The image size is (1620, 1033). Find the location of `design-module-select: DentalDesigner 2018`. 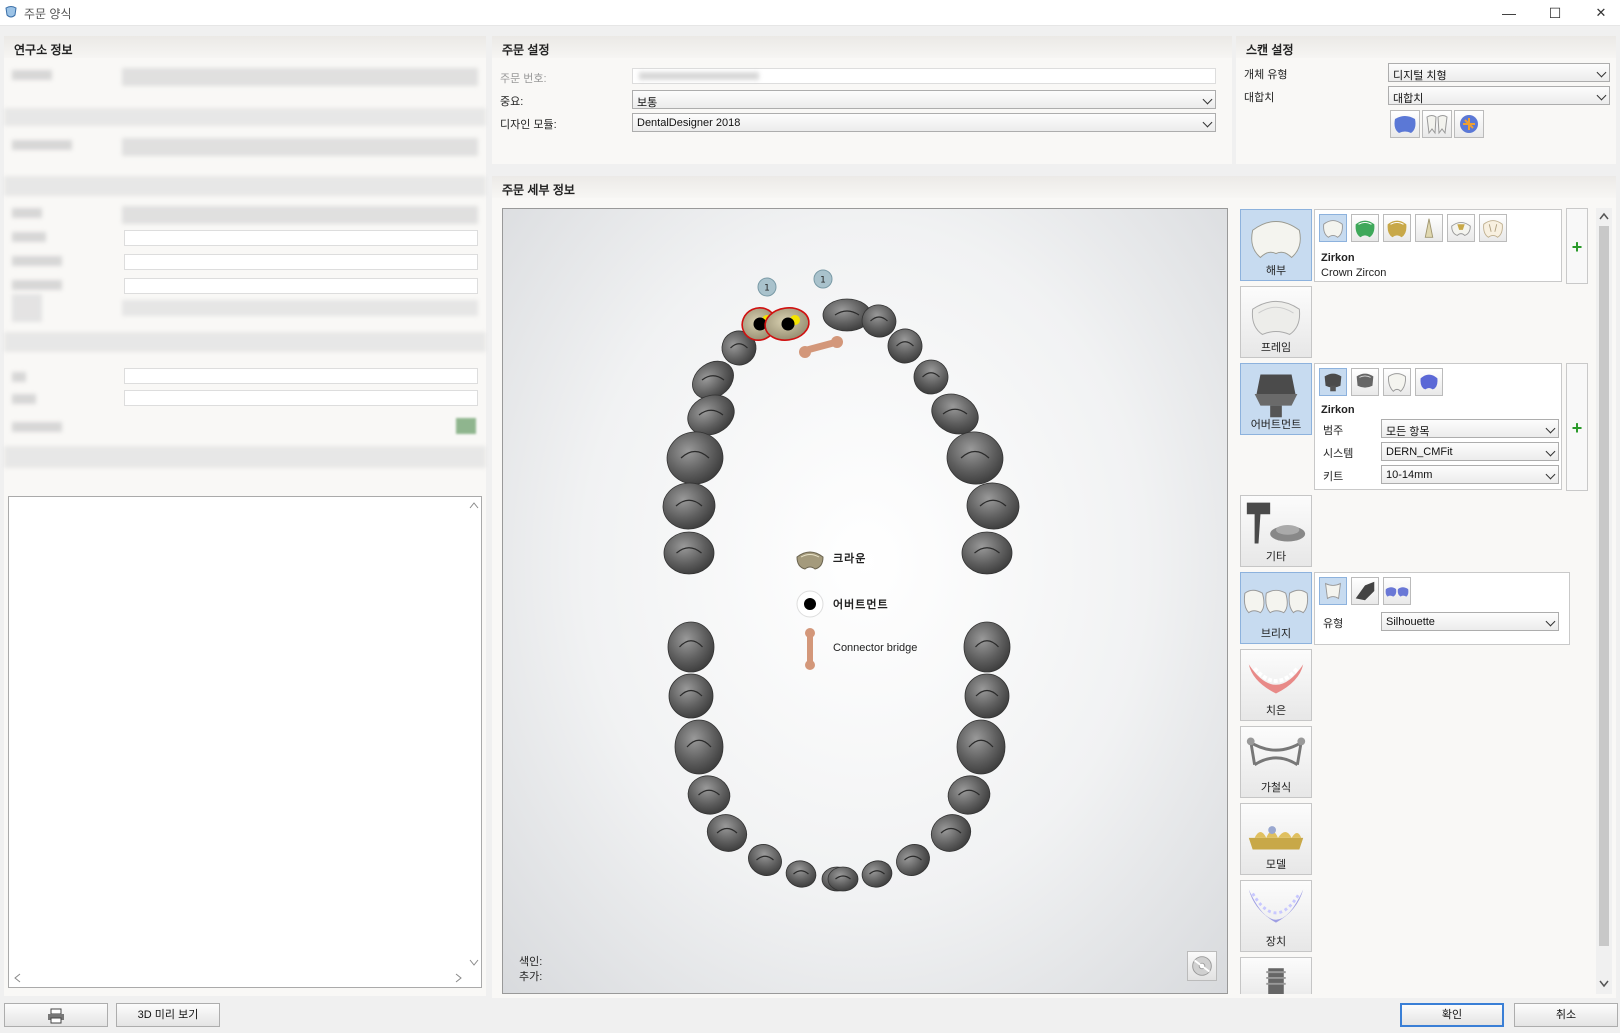

design-module-select: DentalDesigner 2018 is located at coordinates (924, 122).